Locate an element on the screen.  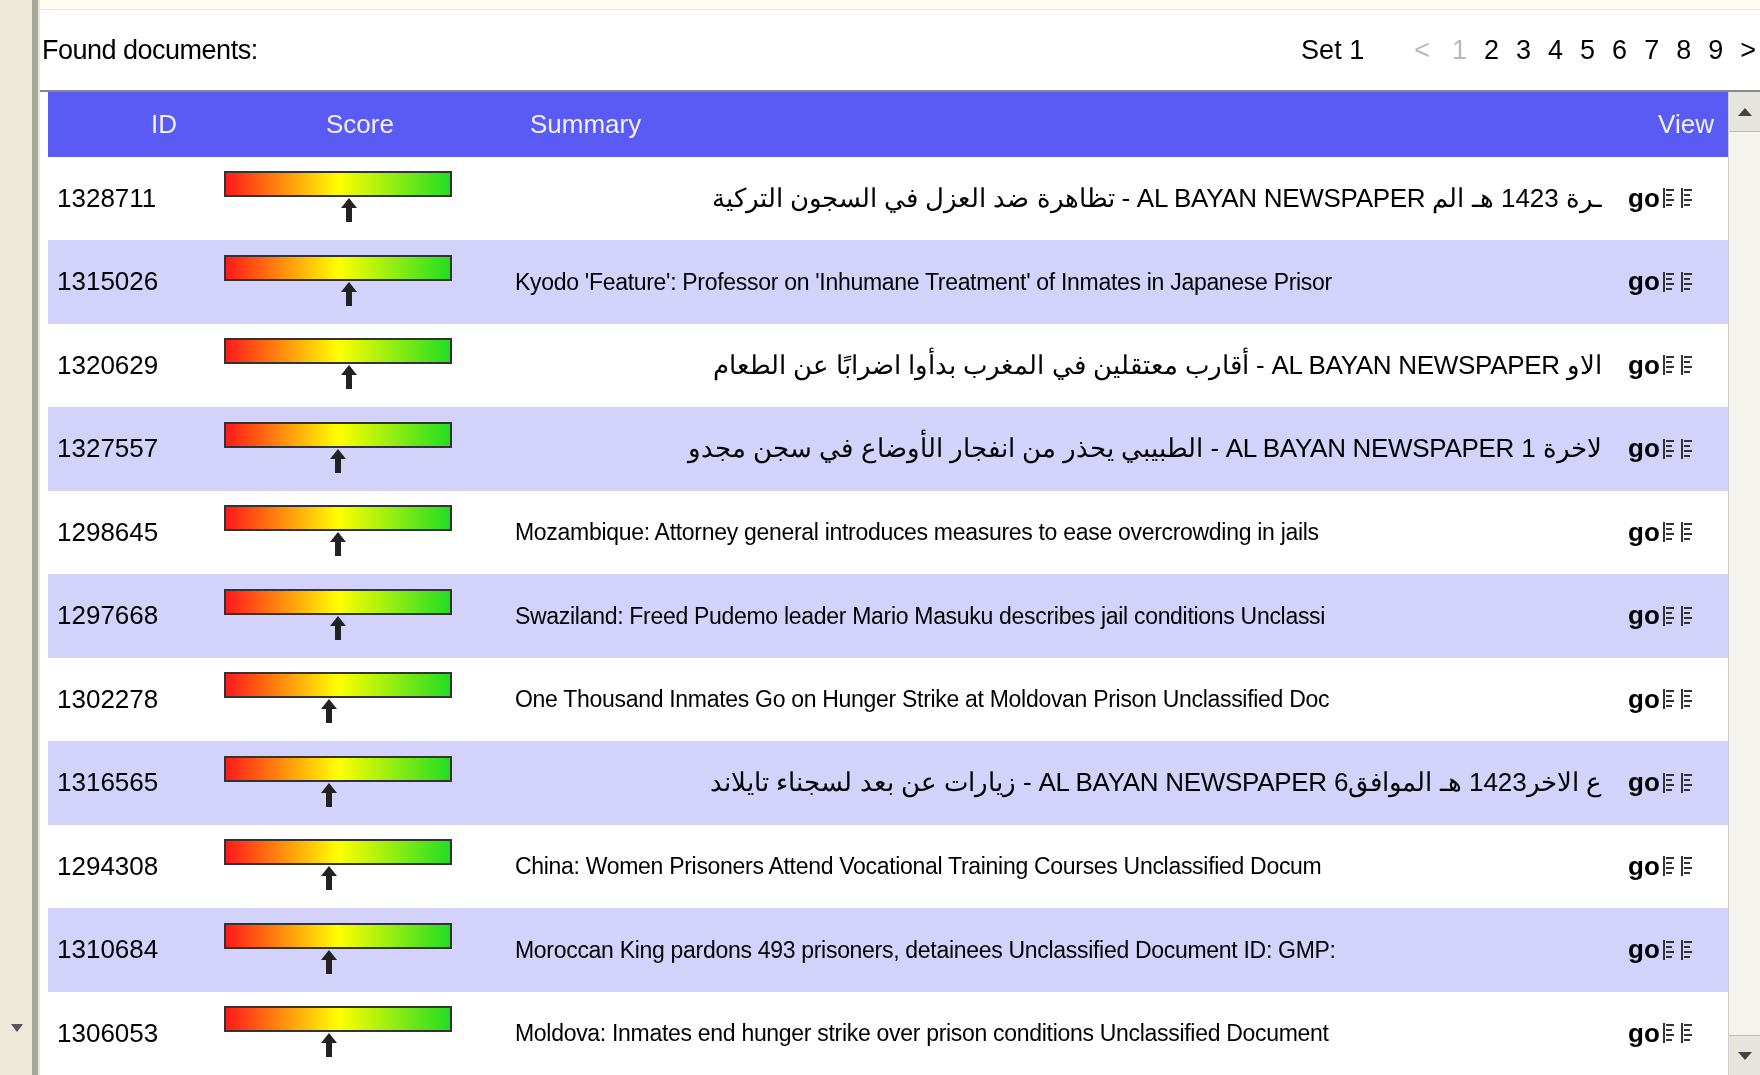
document-id: 1297668 is located at coordinates (108, 616).